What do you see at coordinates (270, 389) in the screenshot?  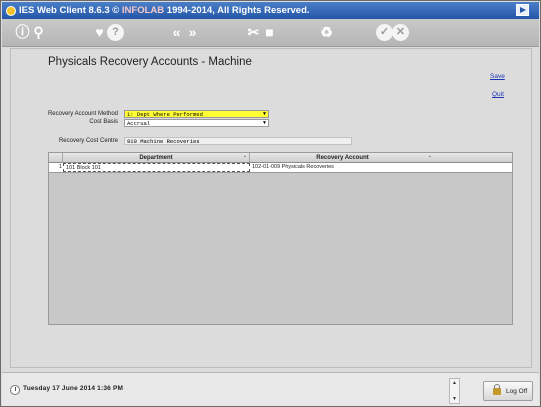 I see `status-bar: Tuesday 17 June 2014 1:36 PM ▲ ▼ Log Off` at bounding box center [270, 389].